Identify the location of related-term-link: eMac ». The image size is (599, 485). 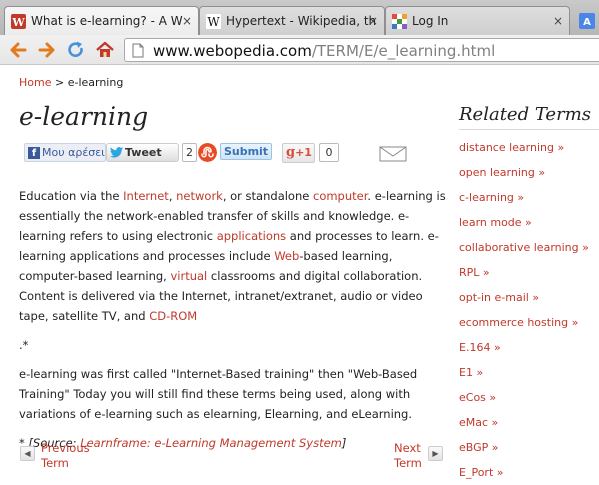
(478, 422).